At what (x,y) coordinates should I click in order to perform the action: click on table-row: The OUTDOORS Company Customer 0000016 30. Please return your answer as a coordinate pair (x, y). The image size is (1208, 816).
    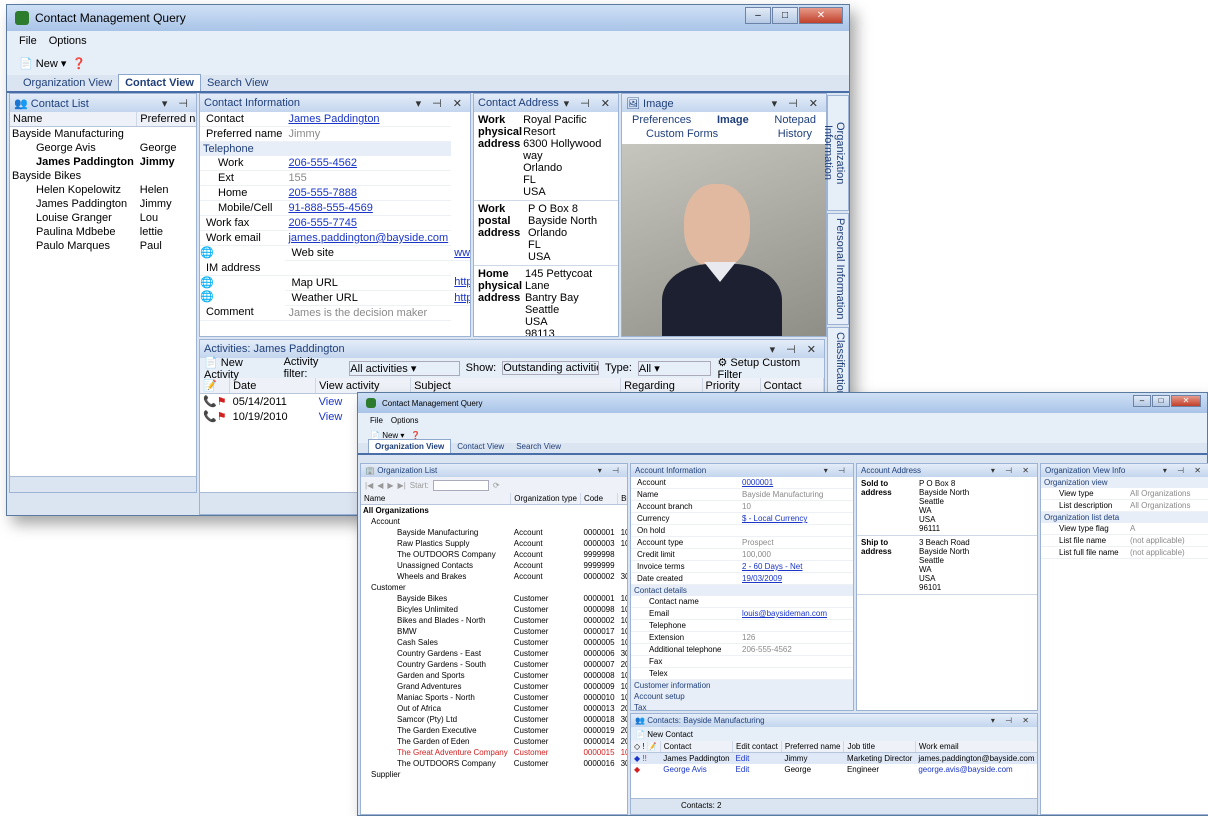
    Looking at the image, I should click on (494, 763).